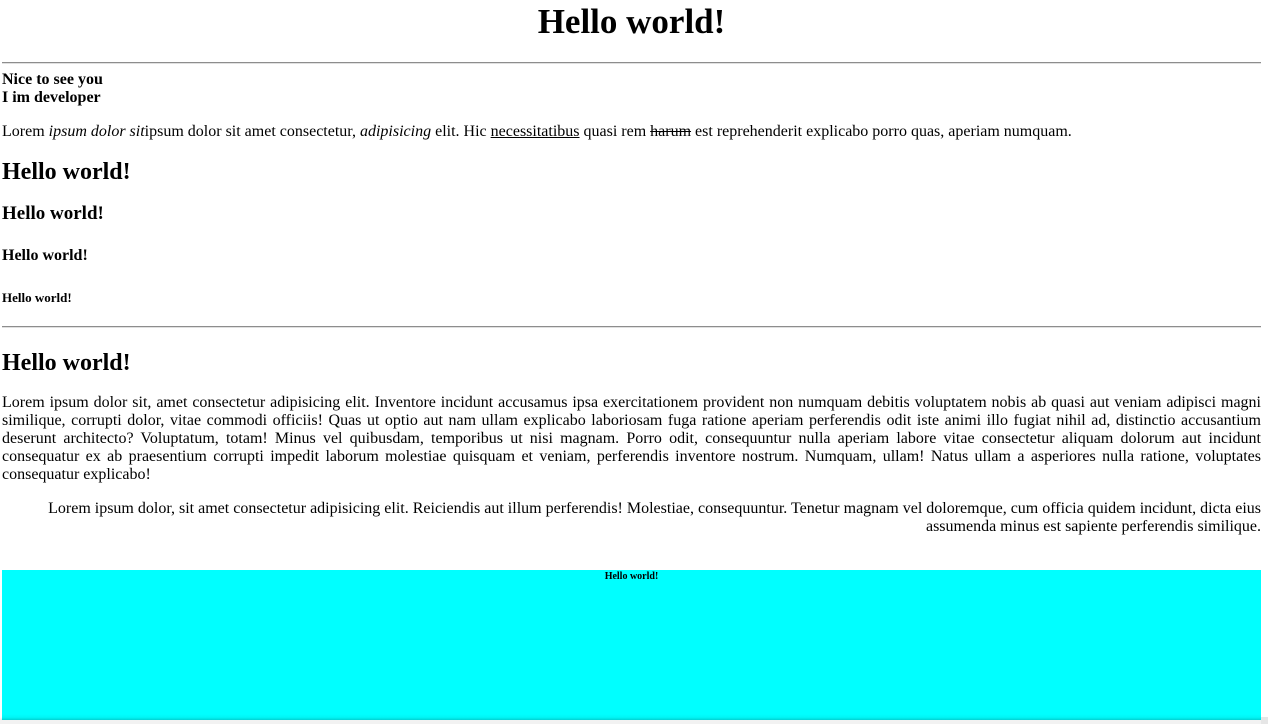  I want to click on heading-level-3: Hello world!, so click(53, 213).